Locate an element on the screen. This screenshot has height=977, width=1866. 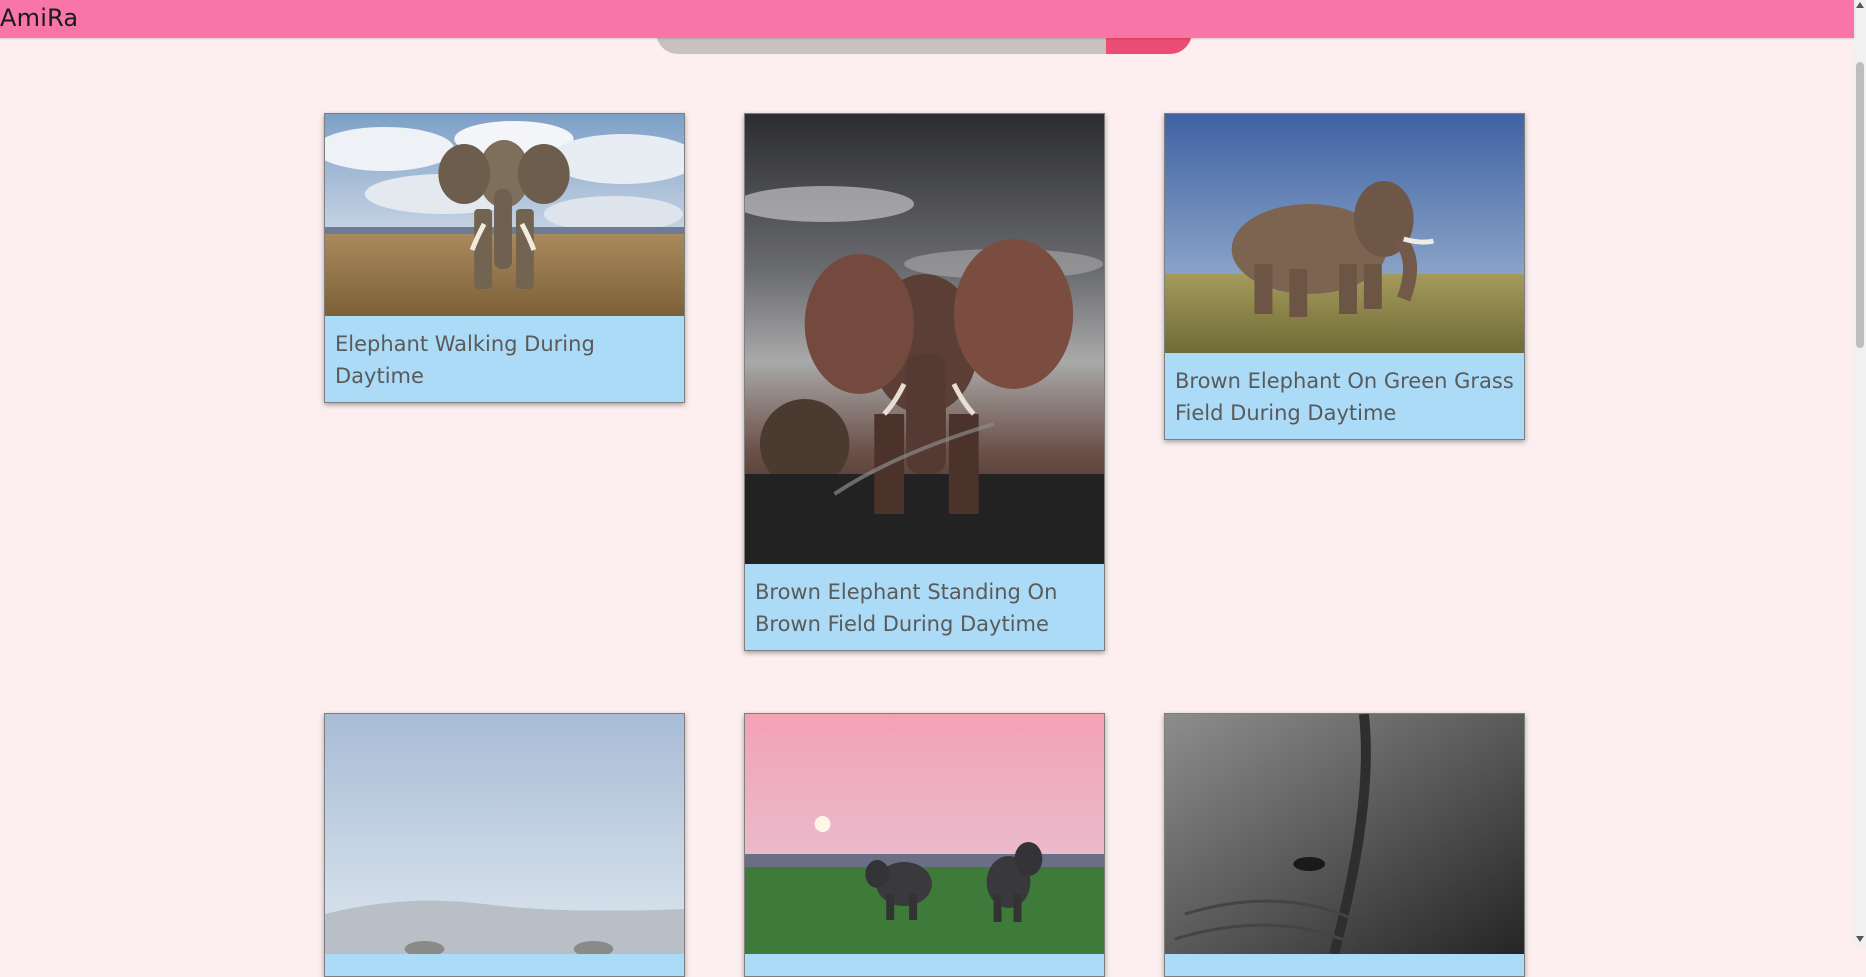
scroll-thumb is located at coordinates (1860, 205).